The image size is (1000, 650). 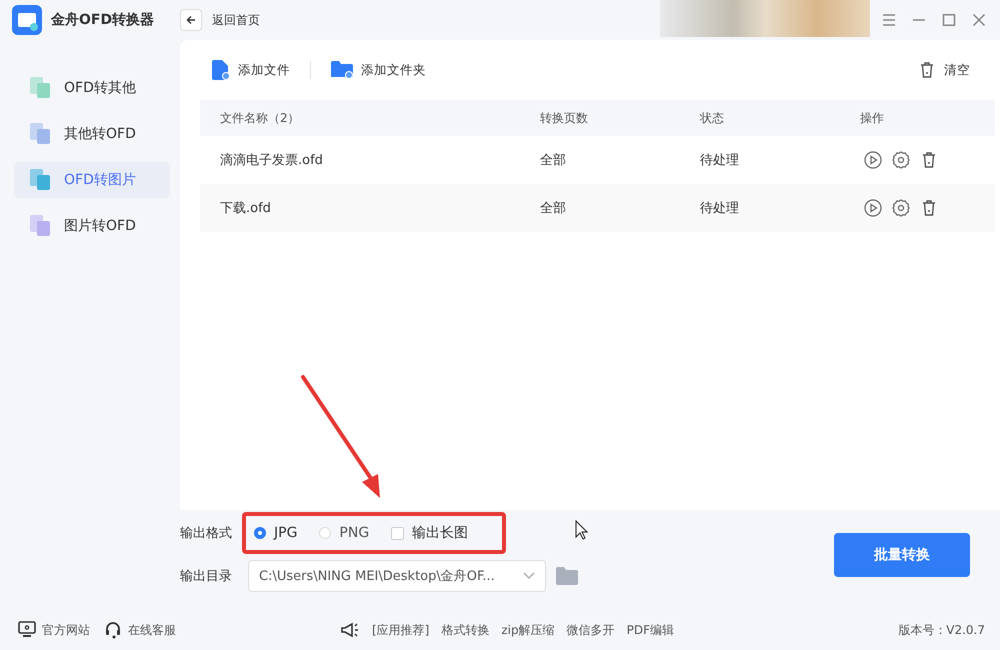 I want to click on headset-icon, so click(x=113, y=630).